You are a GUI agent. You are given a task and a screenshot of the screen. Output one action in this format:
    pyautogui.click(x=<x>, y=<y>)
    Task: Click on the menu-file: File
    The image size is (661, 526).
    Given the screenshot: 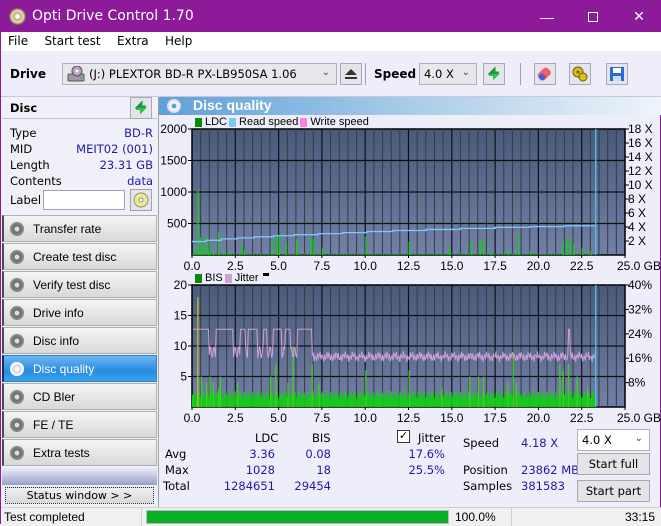 What is the action you would take?
    pyautogui.click(x=18, y=40)
    